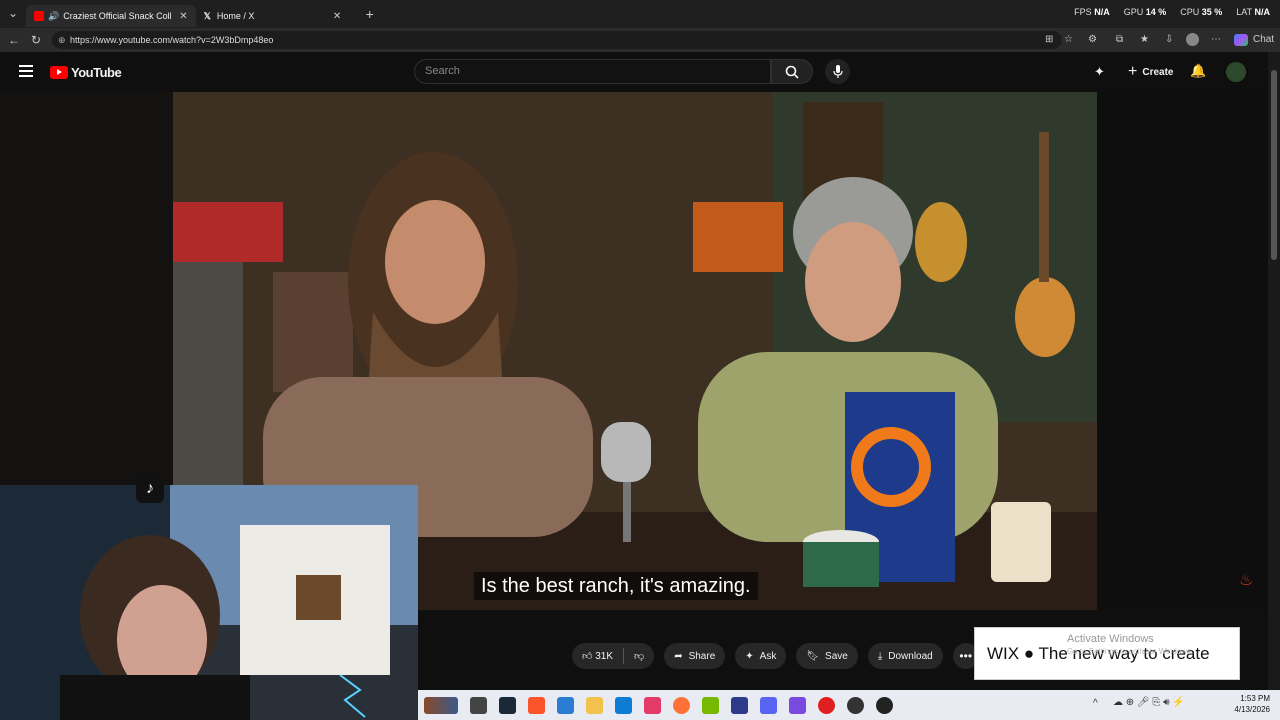 The image size is (1280, 720). What do you see at coordinates (478, 705) in the screenshot?
I see `task-view-icon` at bounding box center [478, 705].